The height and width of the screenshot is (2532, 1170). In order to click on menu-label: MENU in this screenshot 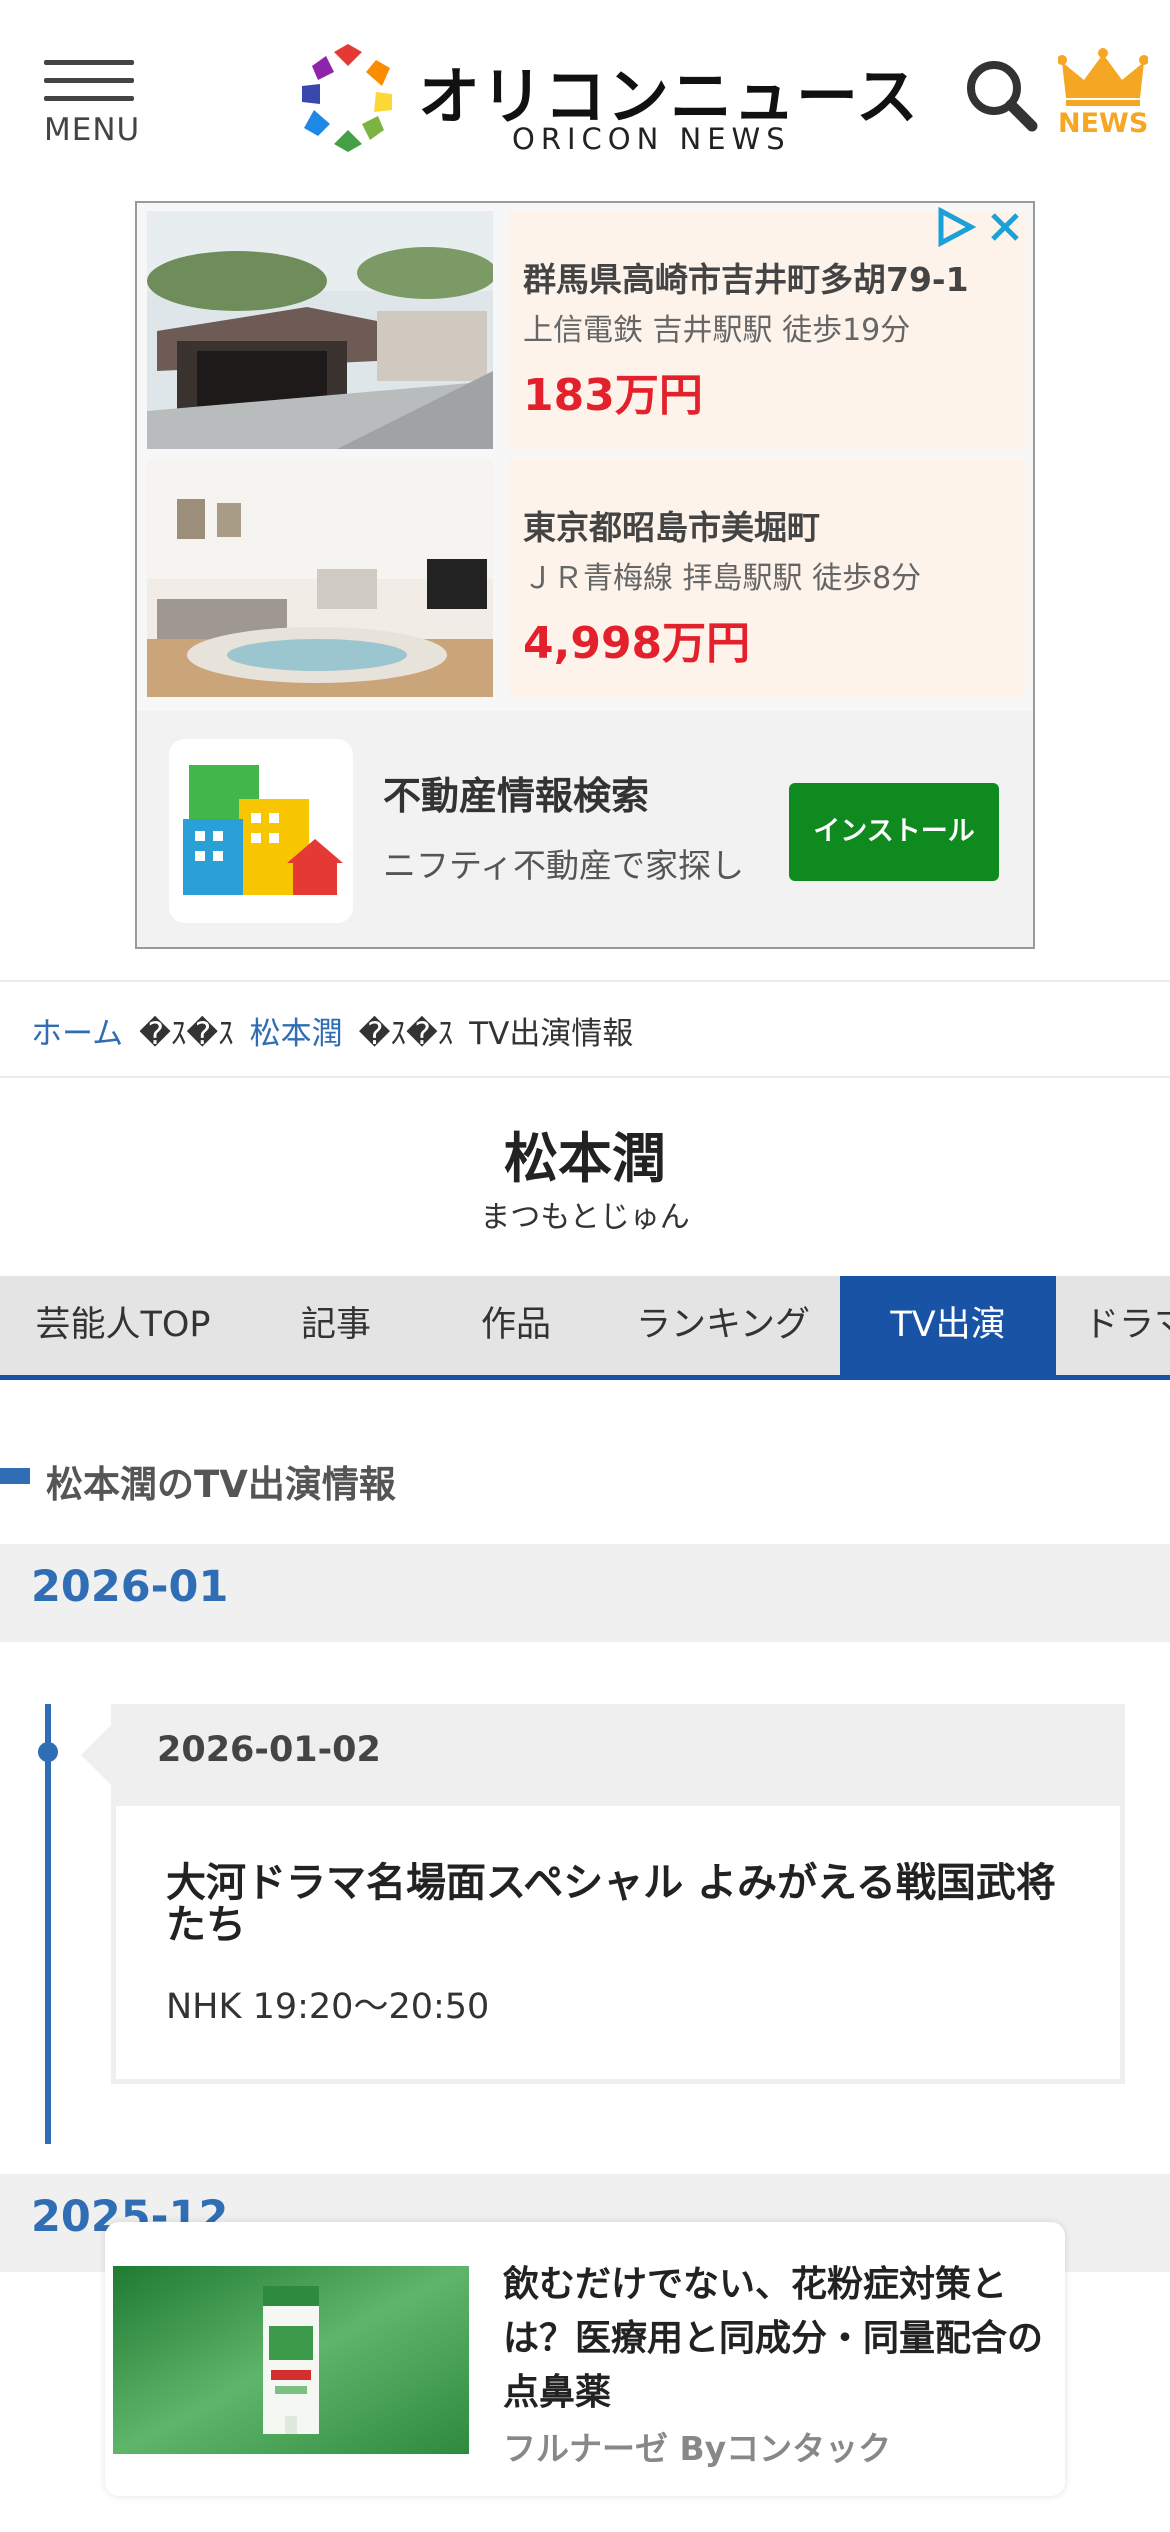, I will do `click(92, 130)`.